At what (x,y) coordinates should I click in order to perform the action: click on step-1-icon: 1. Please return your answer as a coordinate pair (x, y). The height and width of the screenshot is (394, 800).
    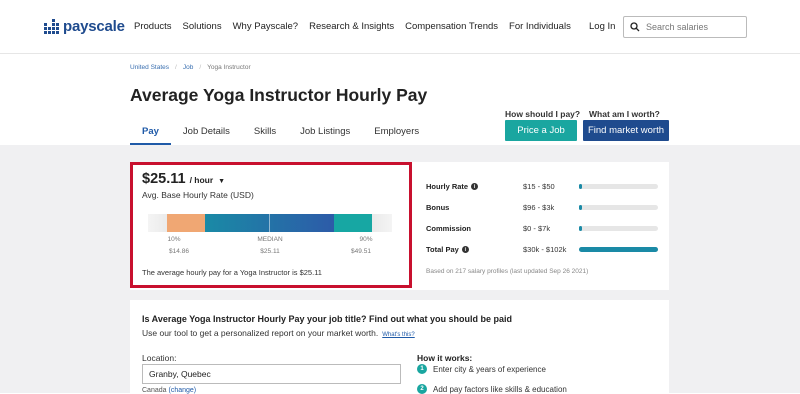
    Looking at the image, I should click on (422, 369).